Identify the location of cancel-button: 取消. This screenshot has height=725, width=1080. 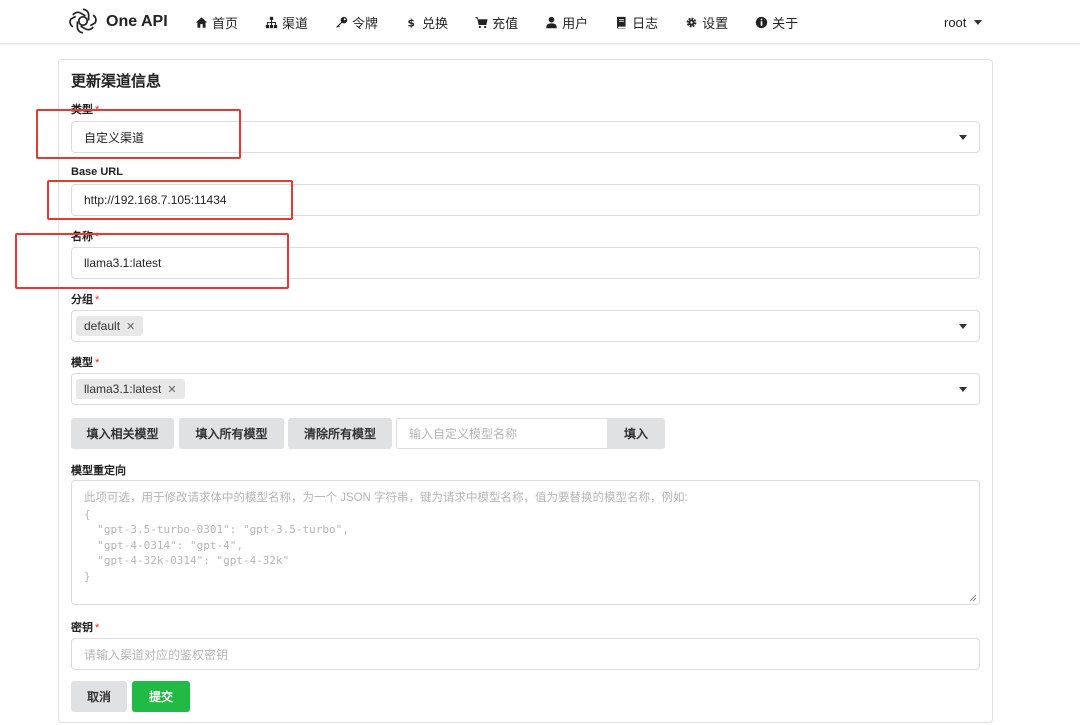
(99, 696).